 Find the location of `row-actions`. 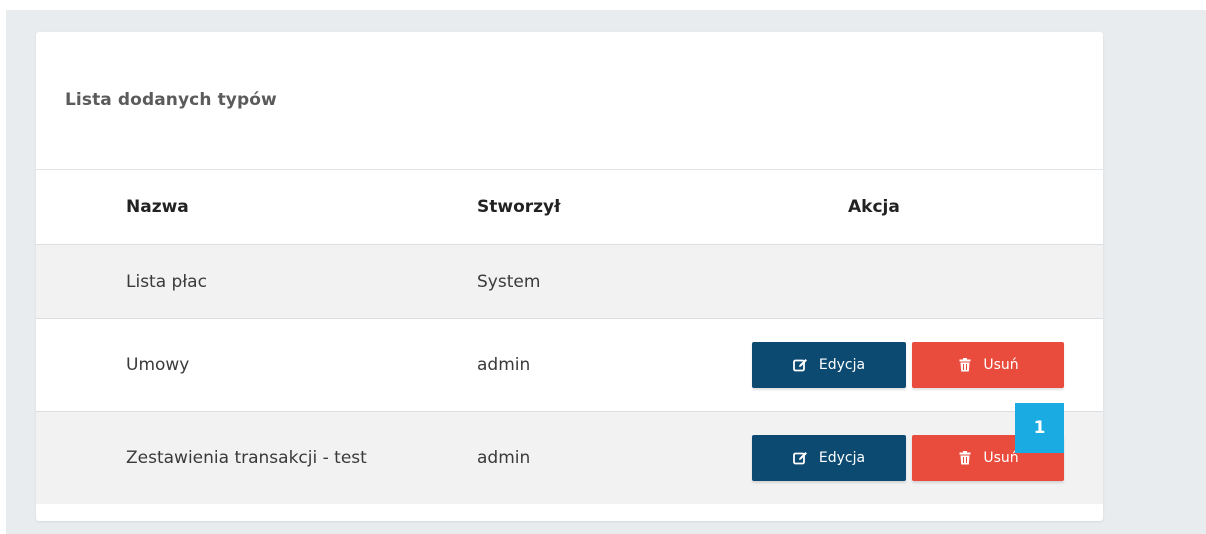

row-actions is located at coordinates (903, 281).